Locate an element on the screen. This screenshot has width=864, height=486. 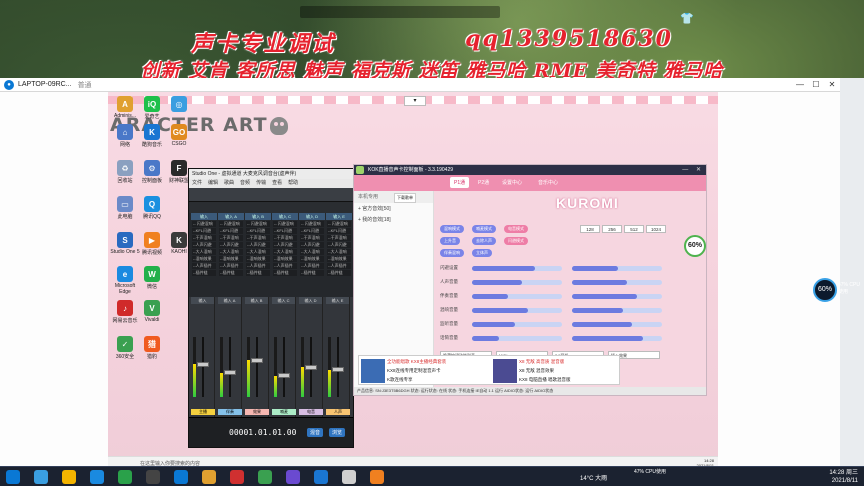
ad-text: X8 无敌 混音效果 is located at coordinates (536, 371).